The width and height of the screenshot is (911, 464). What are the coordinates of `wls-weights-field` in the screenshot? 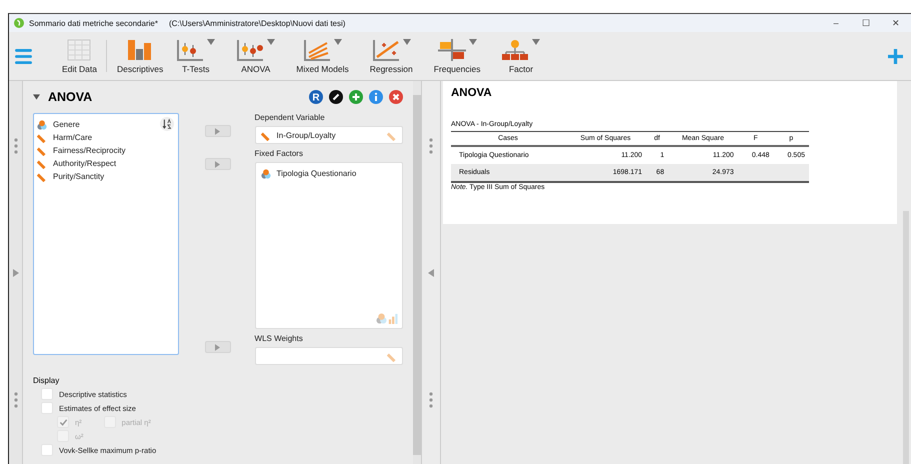 It's located at (328, 356).